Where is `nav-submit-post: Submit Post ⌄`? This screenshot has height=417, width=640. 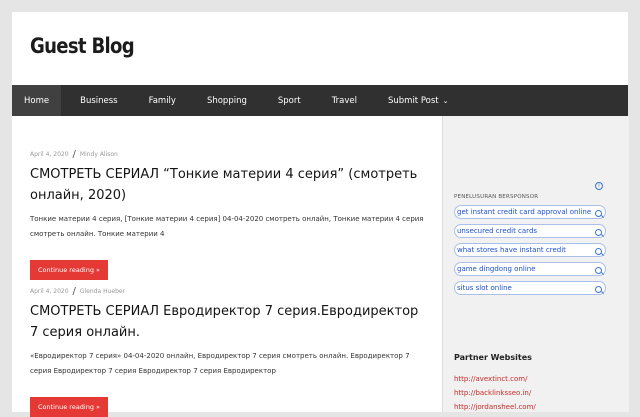 nav-submit-post: Submit Post ⌄ is located at coordinates (418, 100).